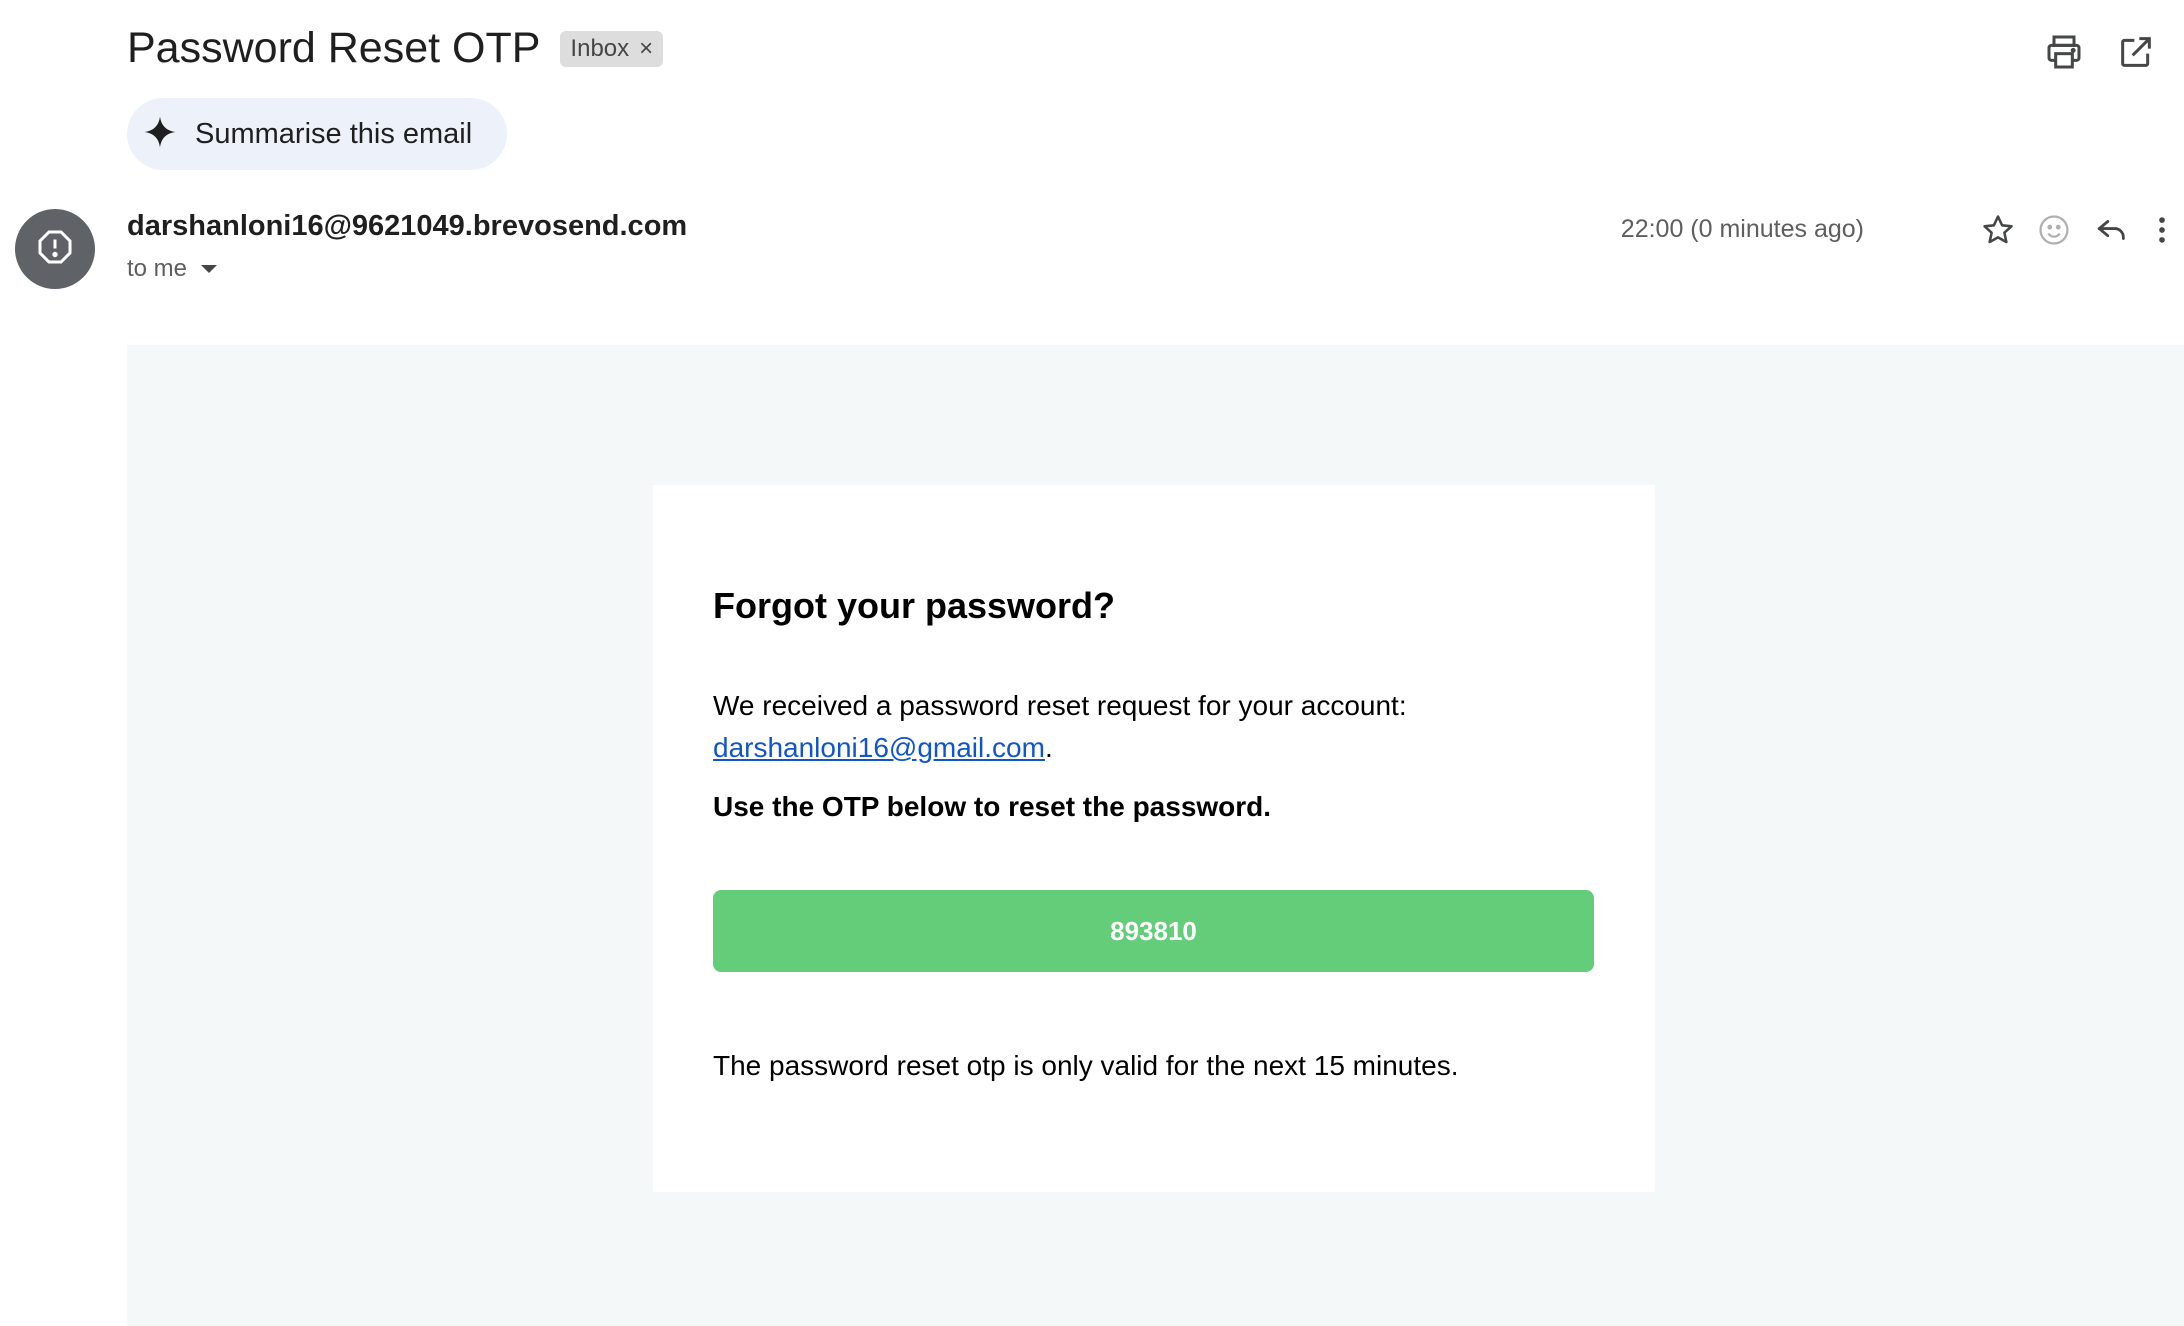  Describe the element at coordinates (1998, 230) in the screenshot. I see `star-icon` at that location.